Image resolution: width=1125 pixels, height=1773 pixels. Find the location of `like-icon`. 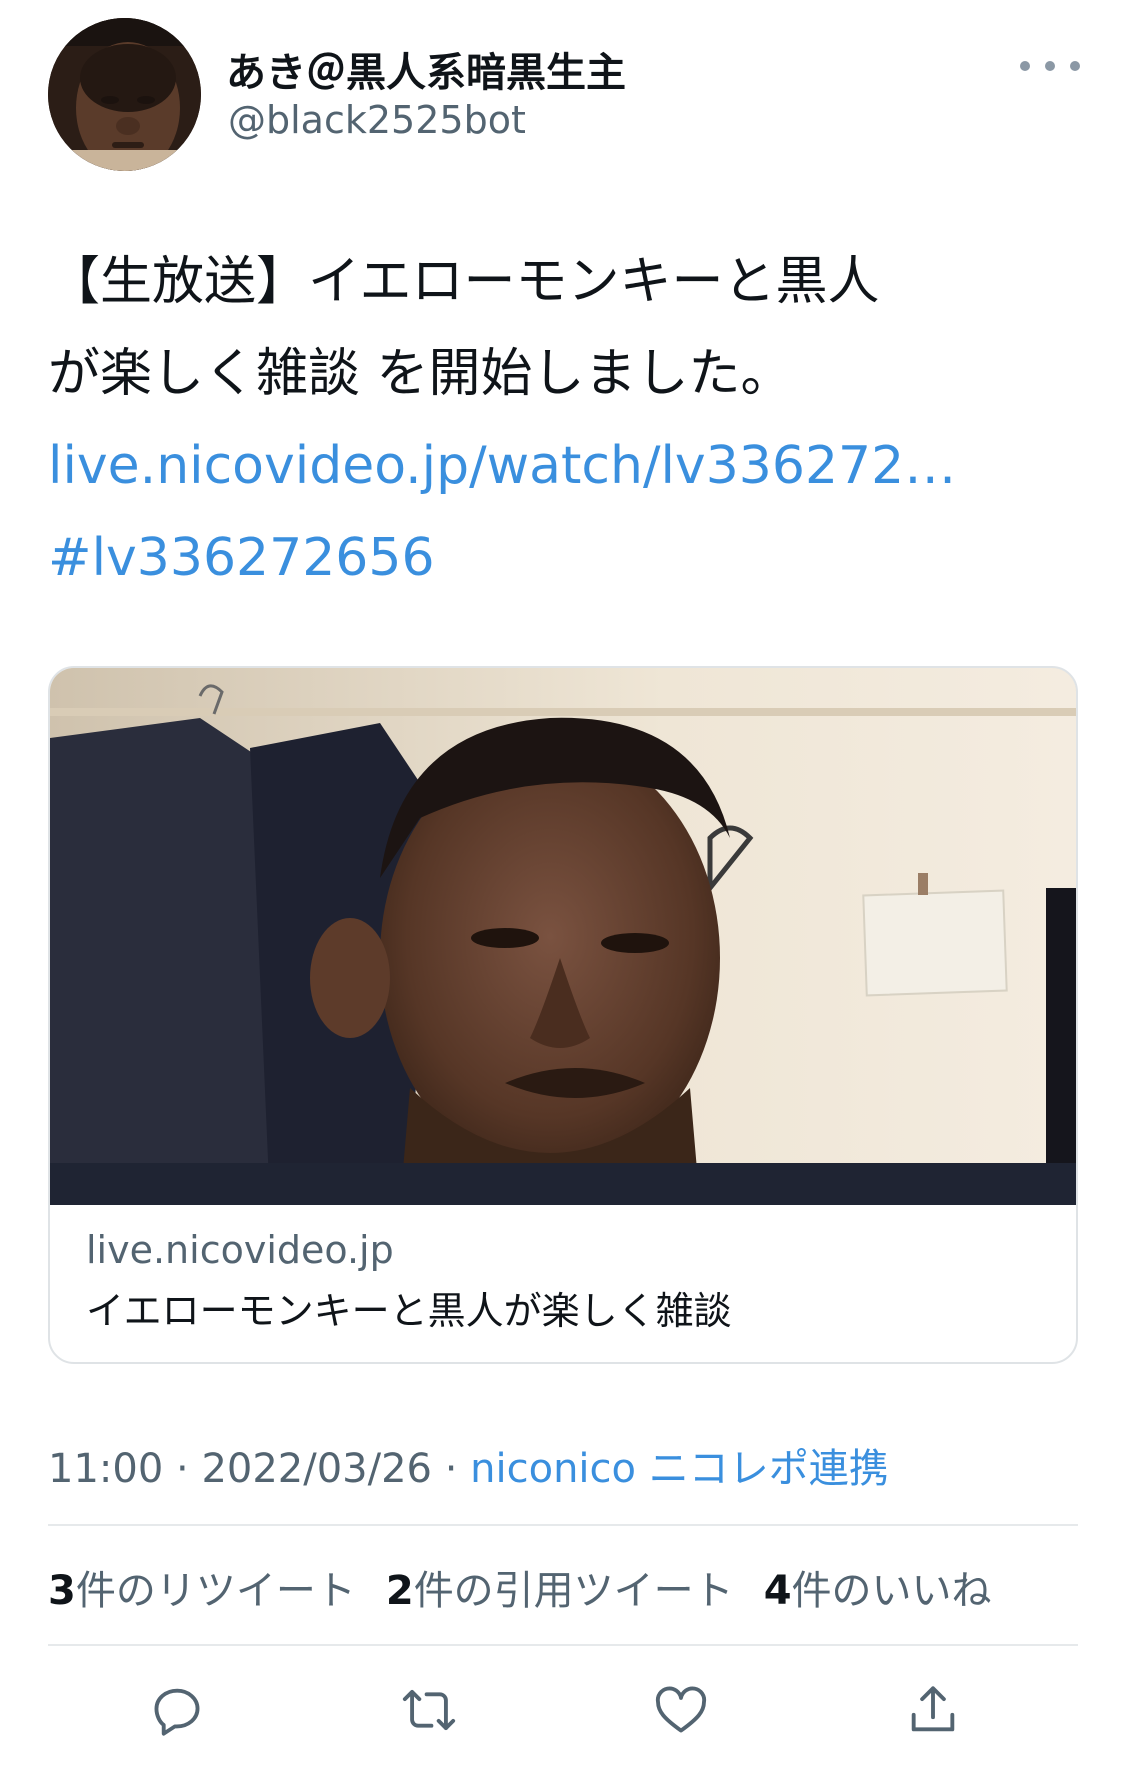

like-icon is located at coordinates (681, 1710).